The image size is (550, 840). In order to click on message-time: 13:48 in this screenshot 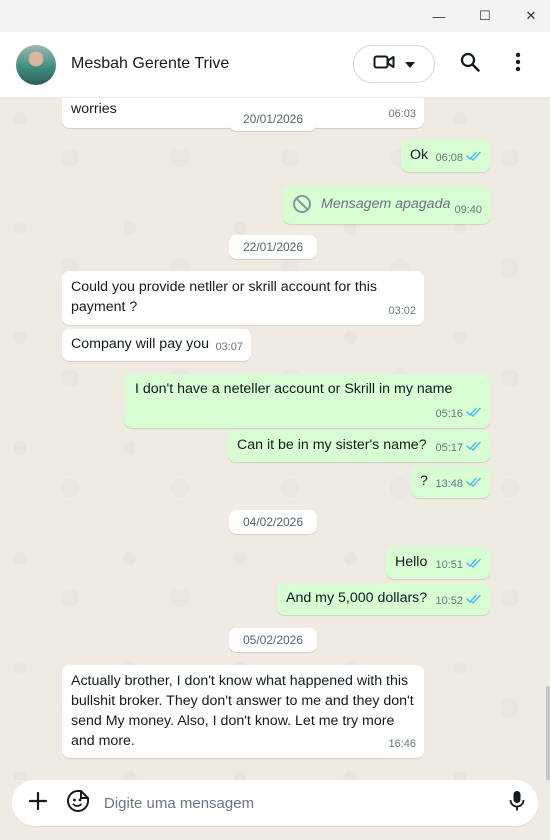, I will do `click(449, 484)`.